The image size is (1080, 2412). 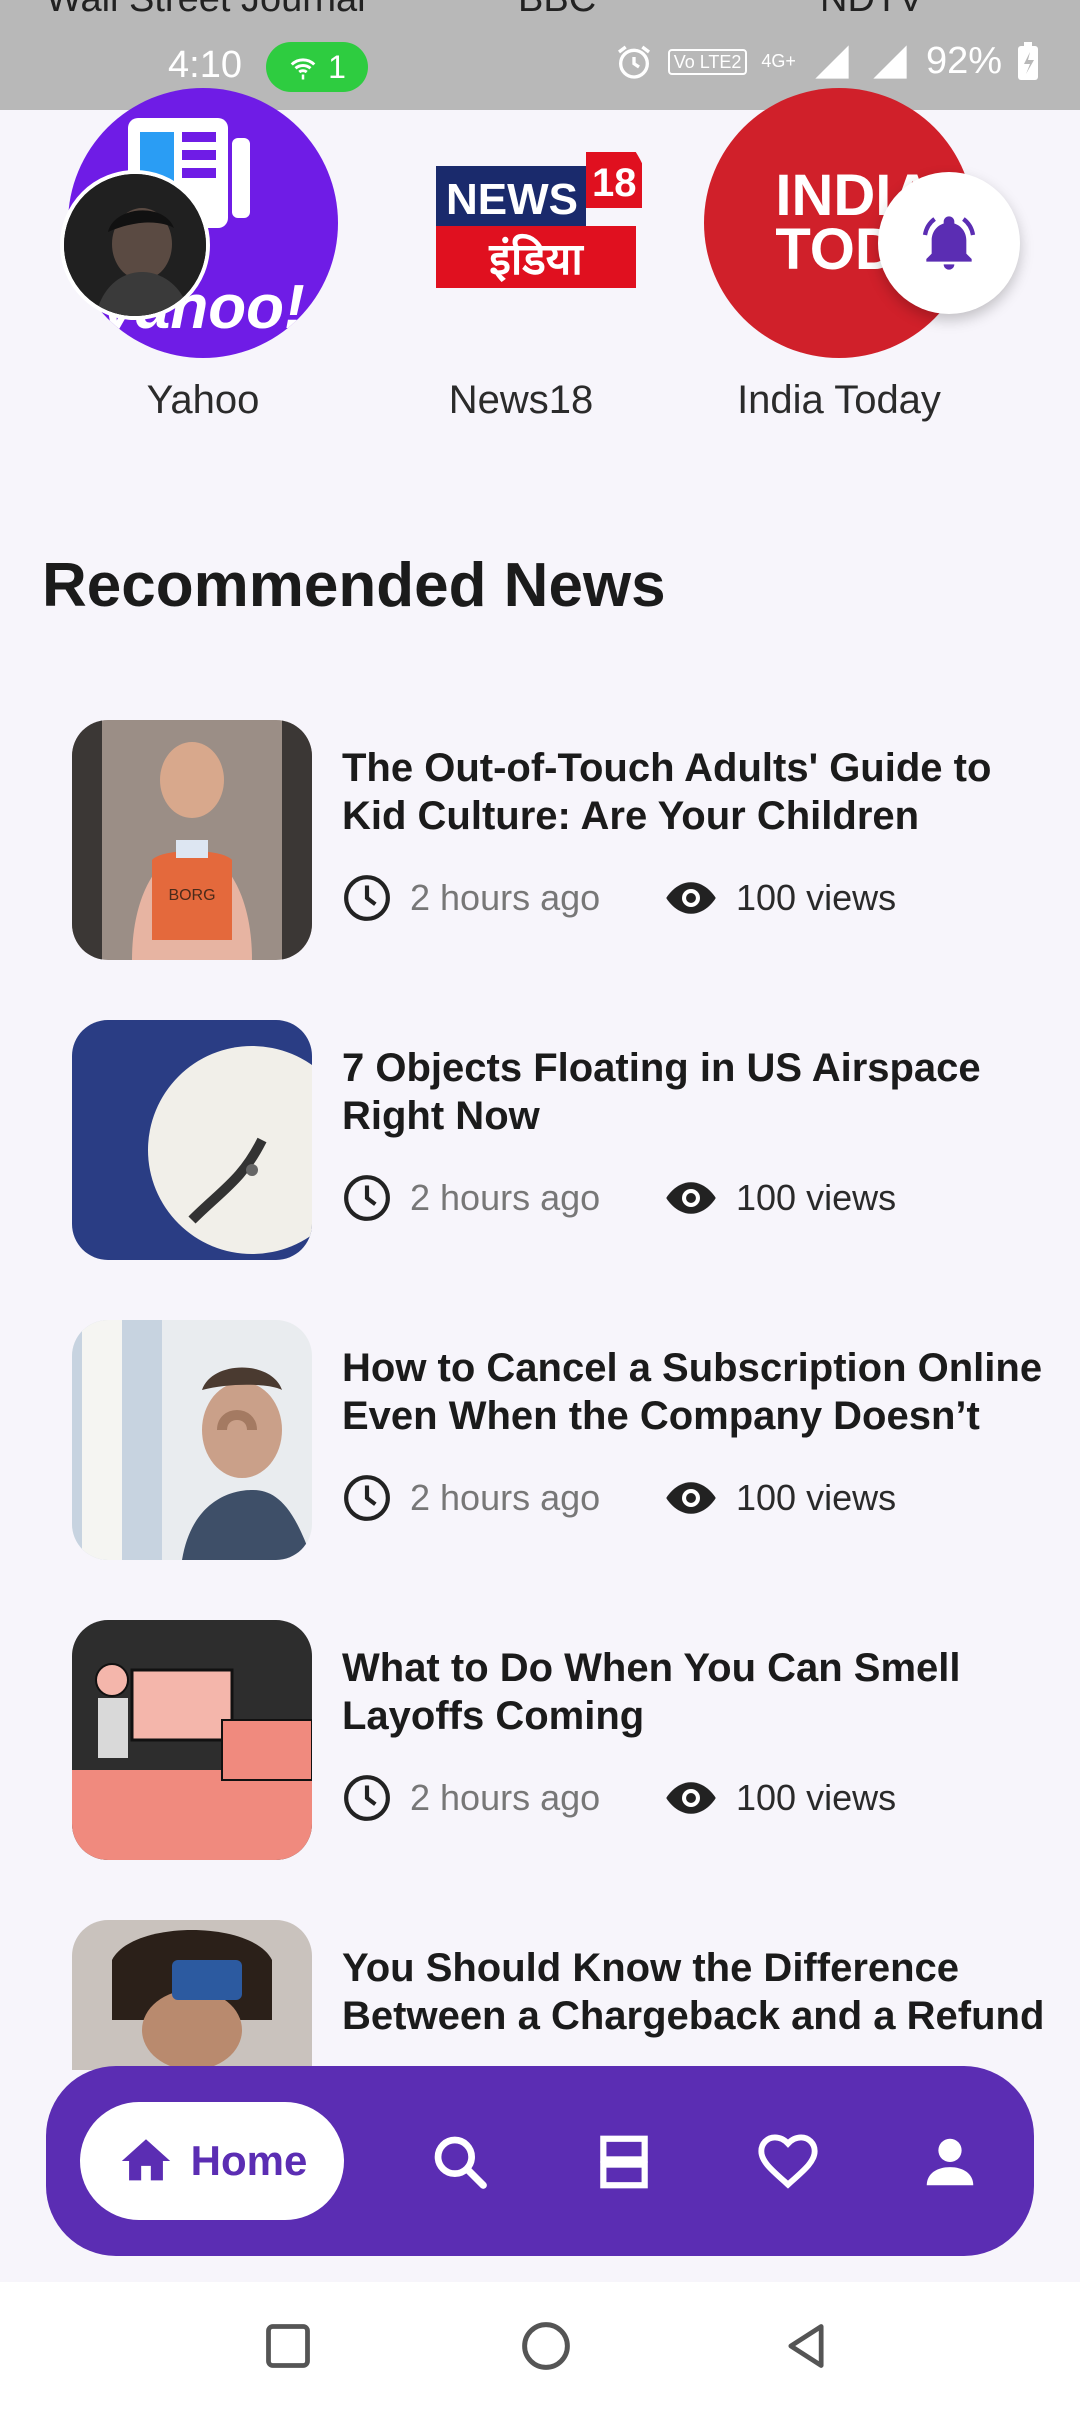 What do you see at coordinates (203, 400) in the screenshot?
I see `source-name: Yahoo` at bounding box center [203, 400].